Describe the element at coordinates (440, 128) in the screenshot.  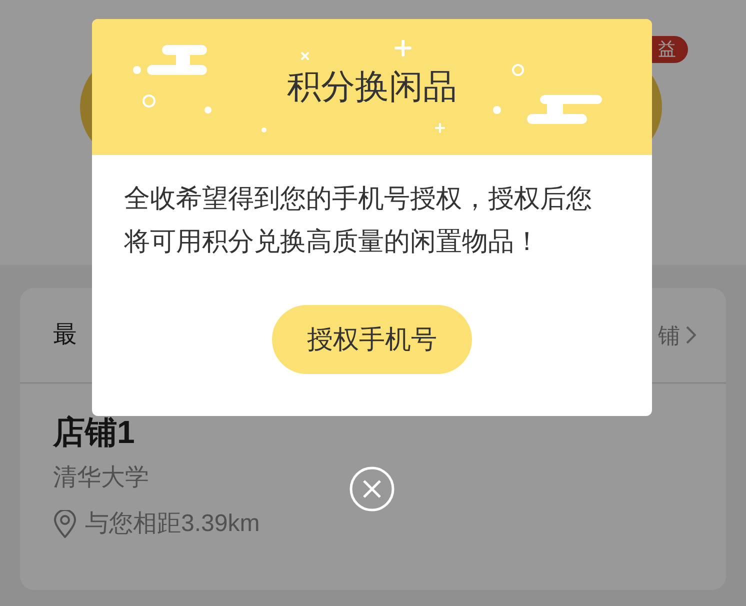
I see `plus-icon` at that location.